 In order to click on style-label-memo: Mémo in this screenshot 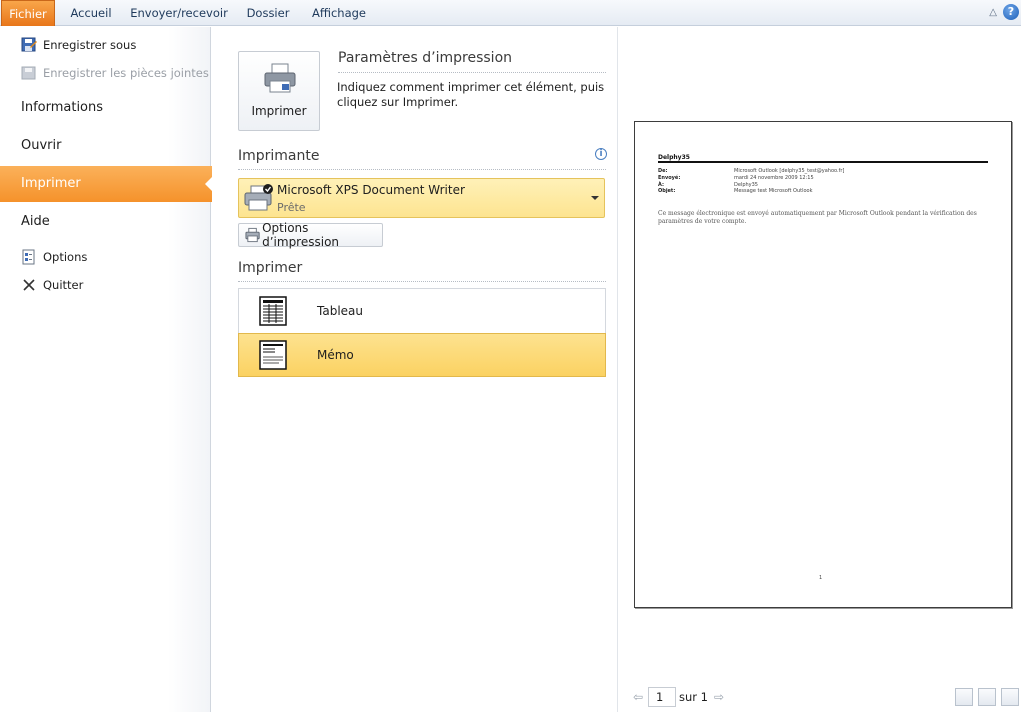, I will do `click(335, 355)`.